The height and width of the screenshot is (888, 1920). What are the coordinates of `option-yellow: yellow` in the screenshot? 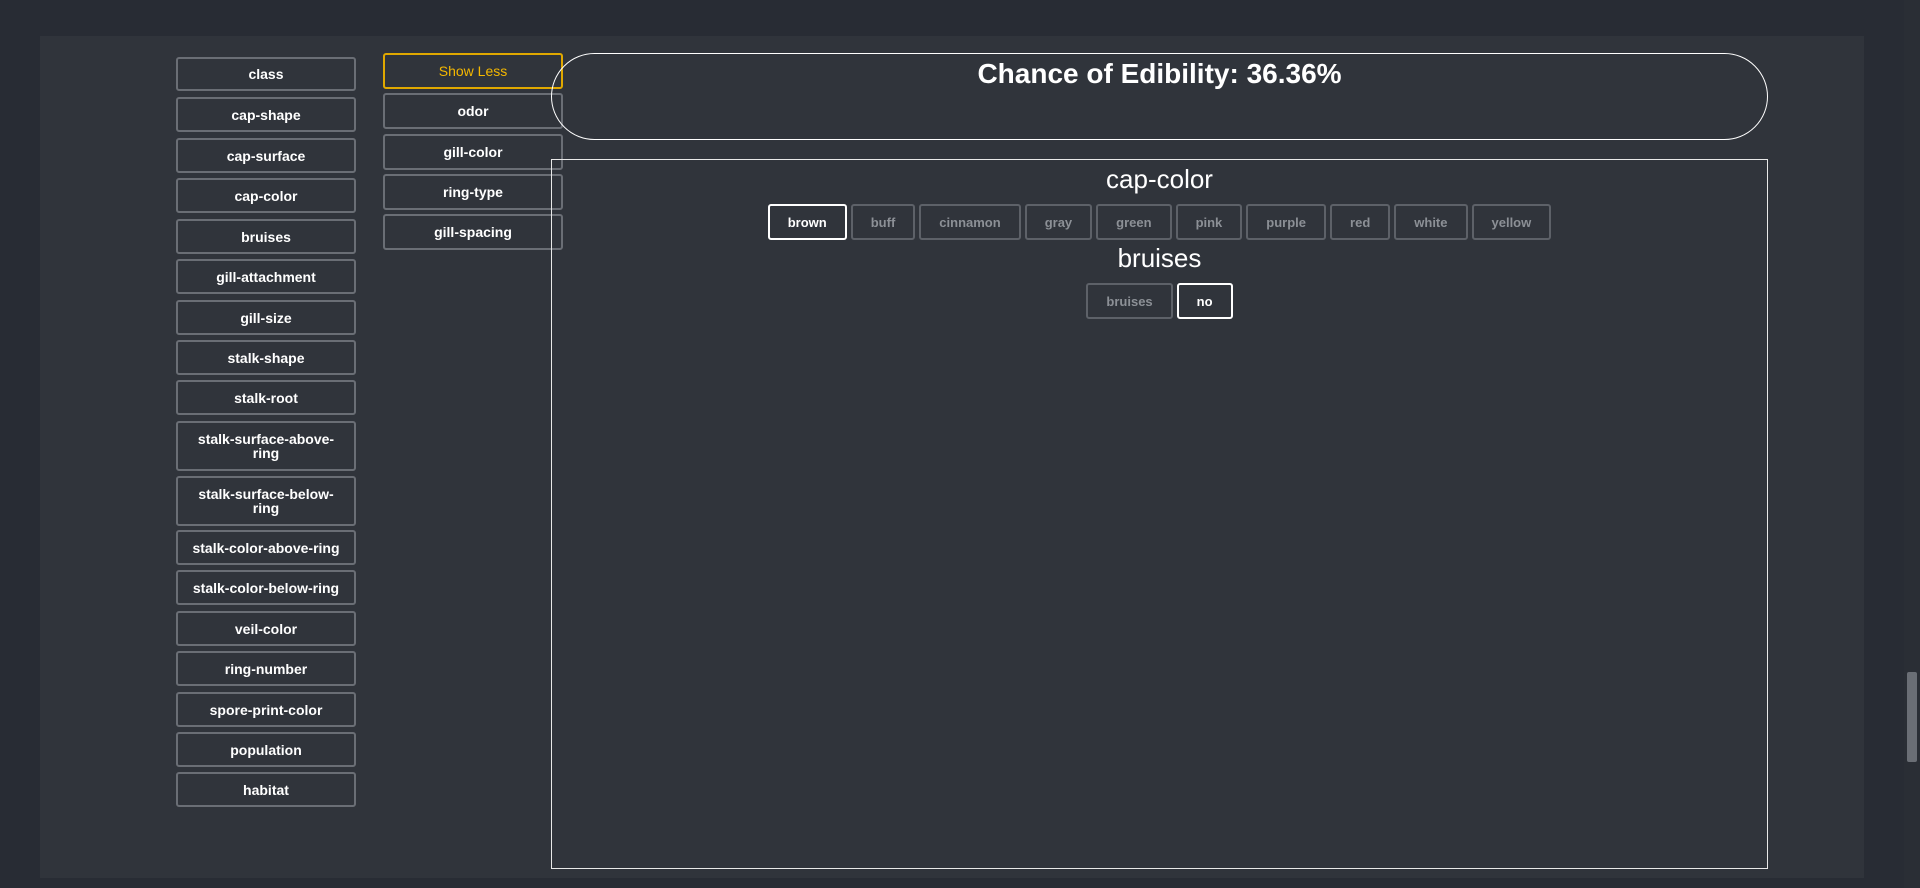 It's located at (1511, 222).